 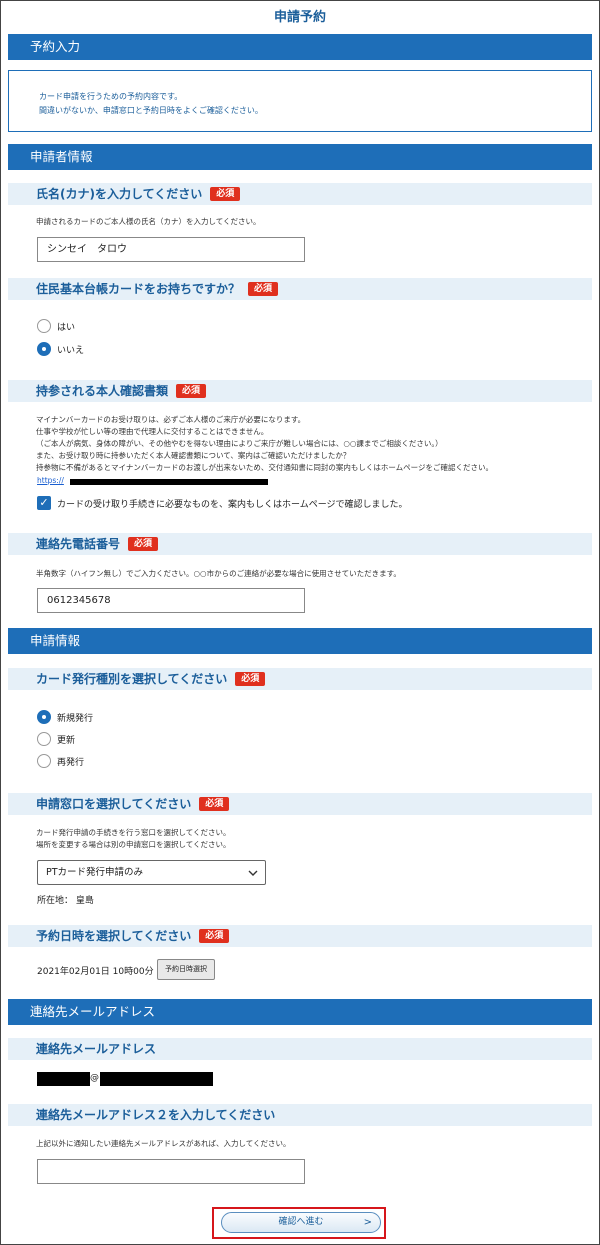 I want to click on email2-question-title: 連絡先メールアドレス２を入力してください, so click(x=156, y=1115).